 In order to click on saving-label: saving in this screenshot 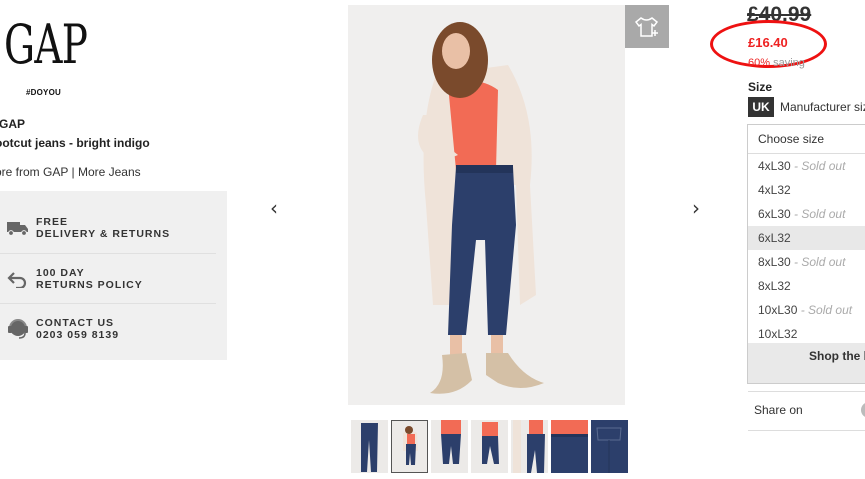, I will do `click(787, 63)`.